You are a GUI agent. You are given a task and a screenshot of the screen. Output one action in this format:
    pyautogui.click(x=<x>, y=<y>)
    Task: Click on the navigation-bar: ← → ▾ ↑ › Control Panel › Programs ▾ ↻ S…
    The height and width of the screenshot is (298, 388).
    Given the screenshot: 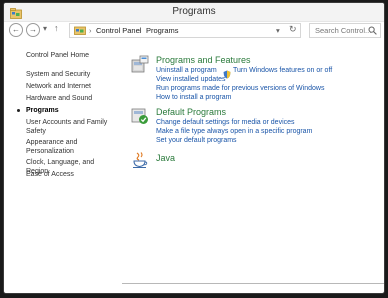 What is the action you would take?
    pyautogui.click(x=194, y=31)
    